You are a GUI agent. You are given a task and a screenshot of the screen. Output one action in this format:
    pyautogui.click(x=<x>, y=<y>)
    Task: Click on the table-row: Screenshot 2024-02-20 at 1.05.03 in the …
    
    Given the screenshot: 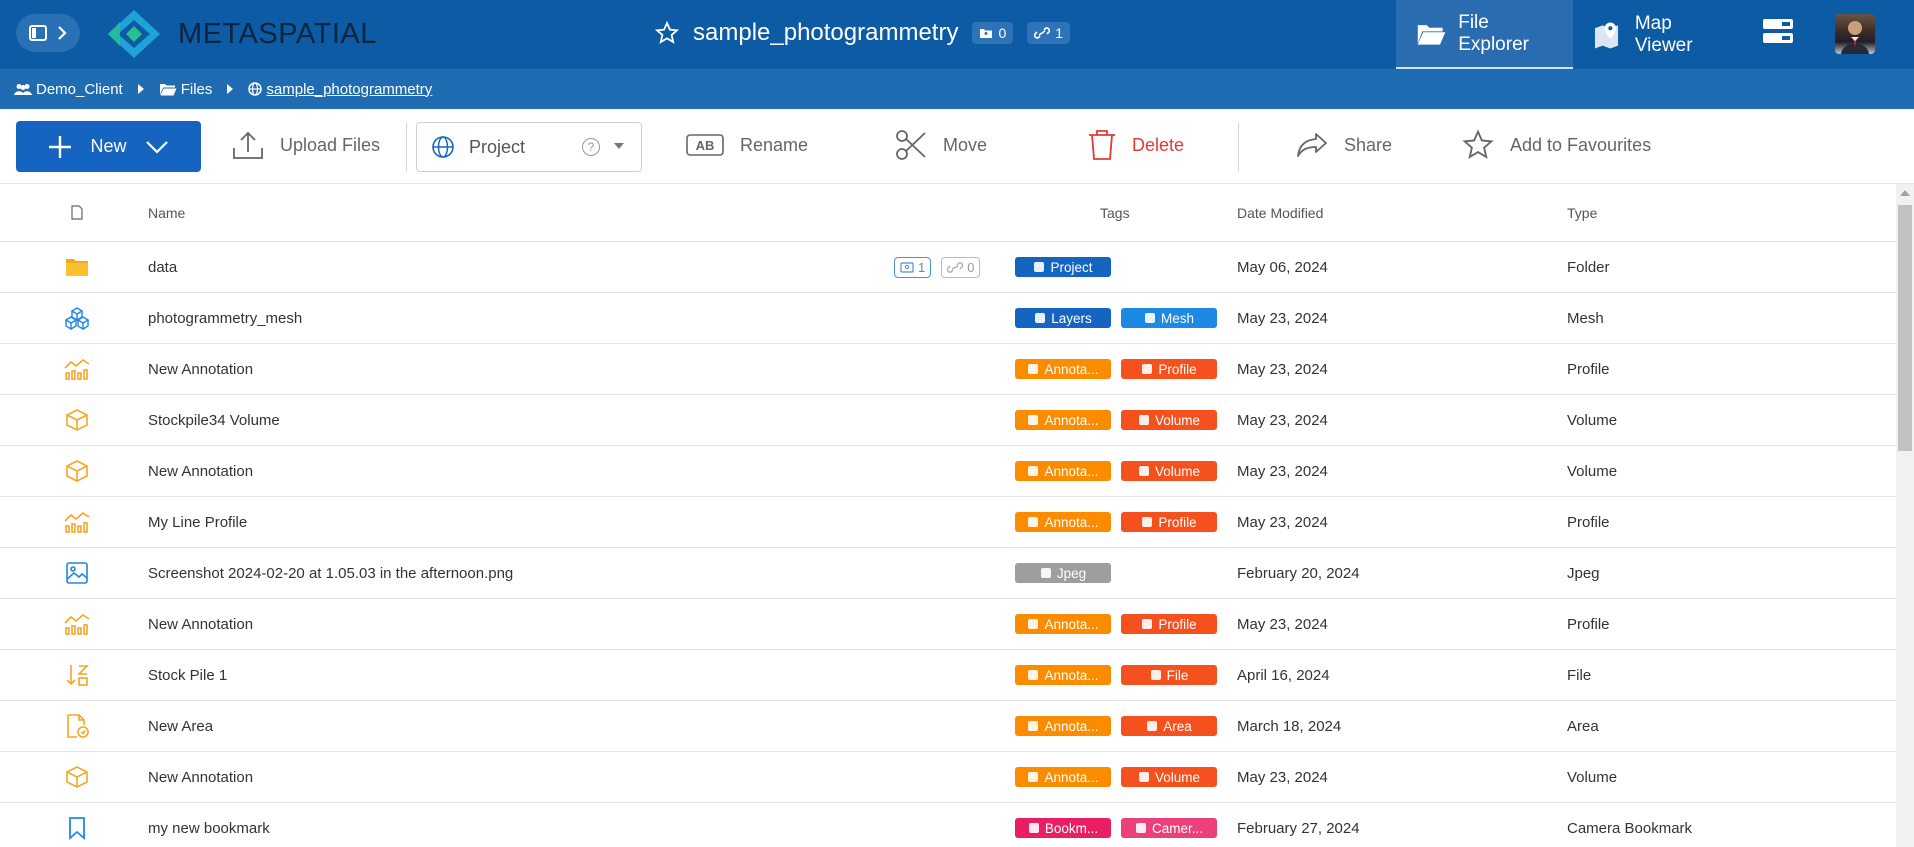 What is the action you would take?
    pyautogui.click(x=948, y=573)
    